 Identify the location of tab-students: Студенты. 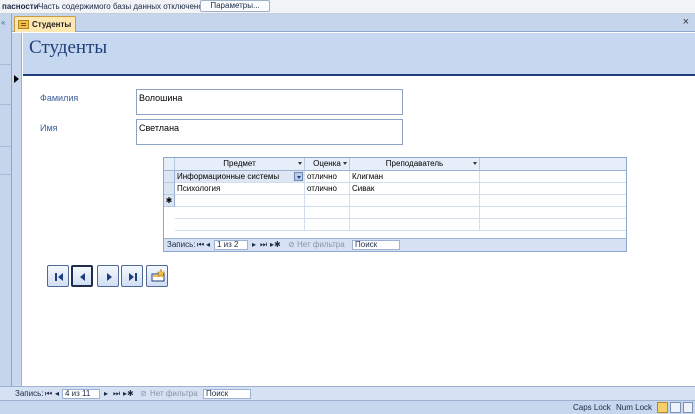
(45, 24).